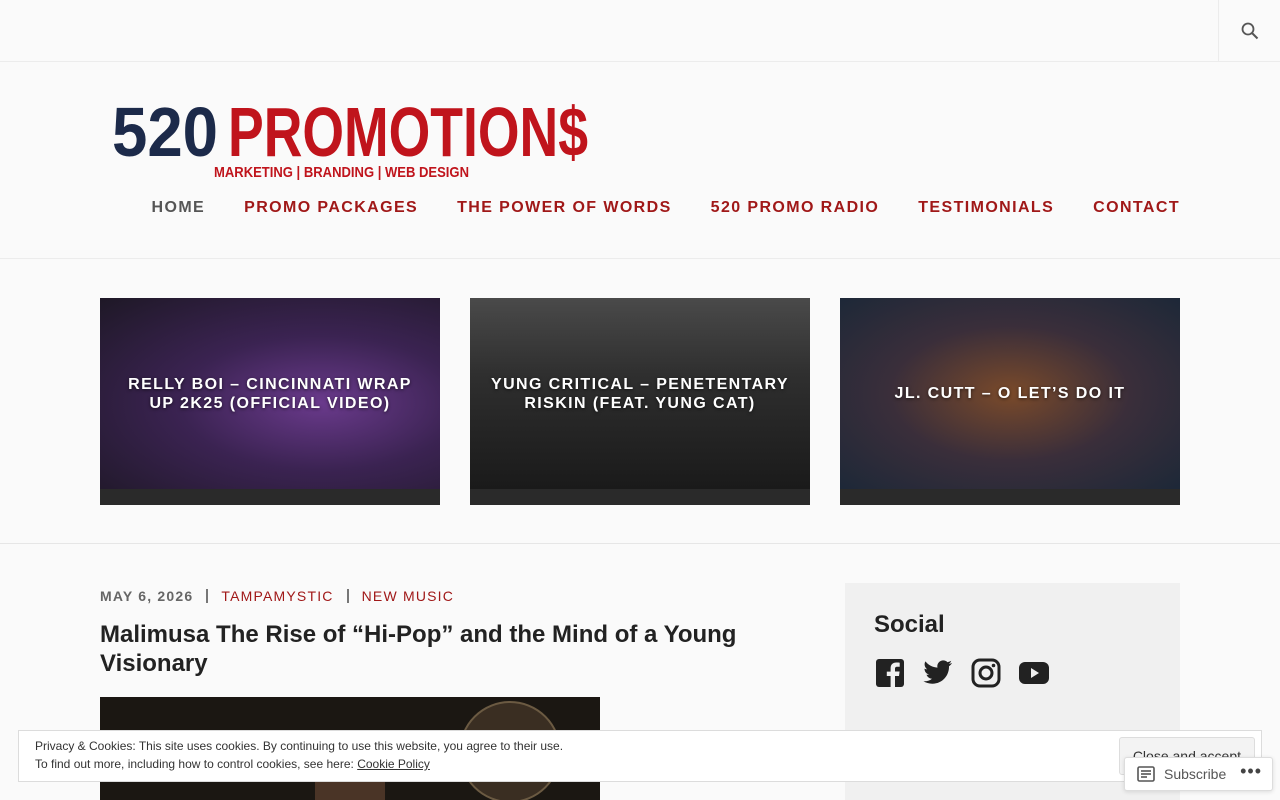 The height and width of the screenshot is (800, 1280). I want to click on search-icon, so click(1249, 31).